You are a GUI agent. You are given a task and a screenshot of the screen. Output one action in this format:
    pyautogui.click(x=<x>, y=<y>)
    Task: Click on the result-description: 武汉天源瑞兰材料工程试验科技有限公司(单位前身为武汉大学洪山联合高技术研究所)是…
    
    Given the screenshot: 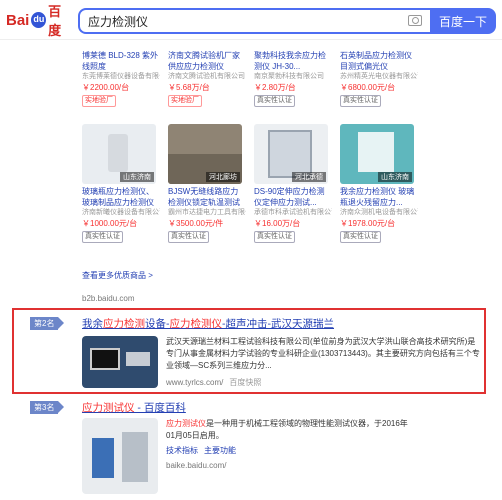 What is the action you would take?
    pyautogui.click(x=323, y=353)
    